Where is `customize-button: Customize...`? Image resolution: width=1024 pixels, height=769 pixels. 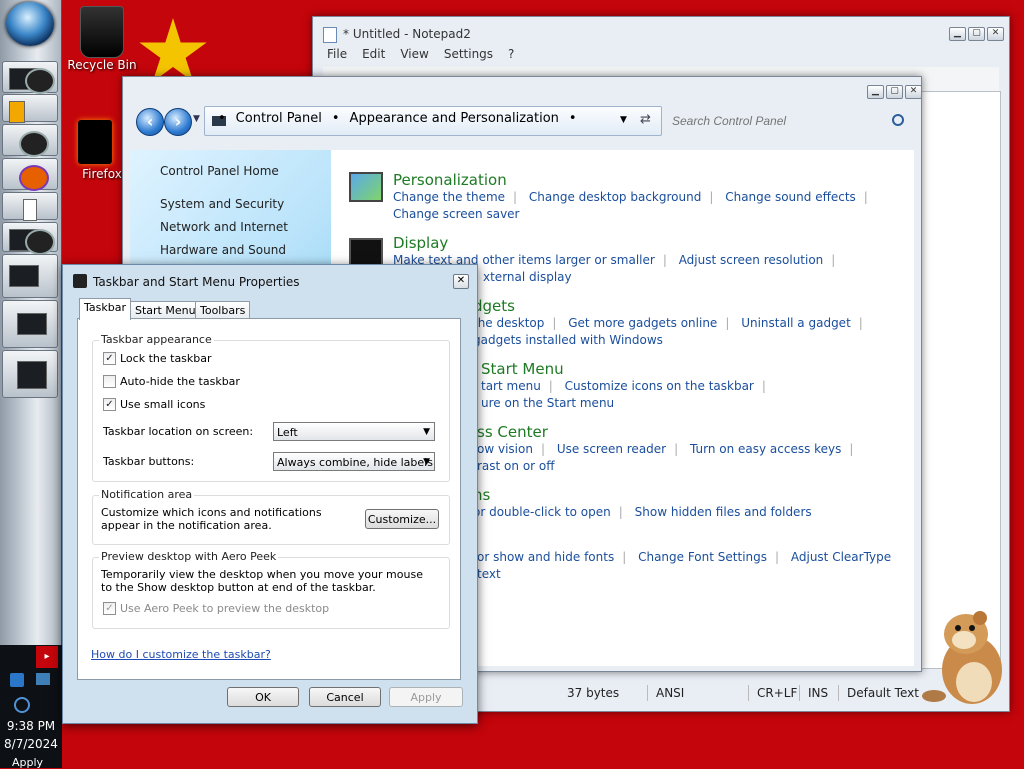
customize-button: Customize... is located at coordinates (402, 519).